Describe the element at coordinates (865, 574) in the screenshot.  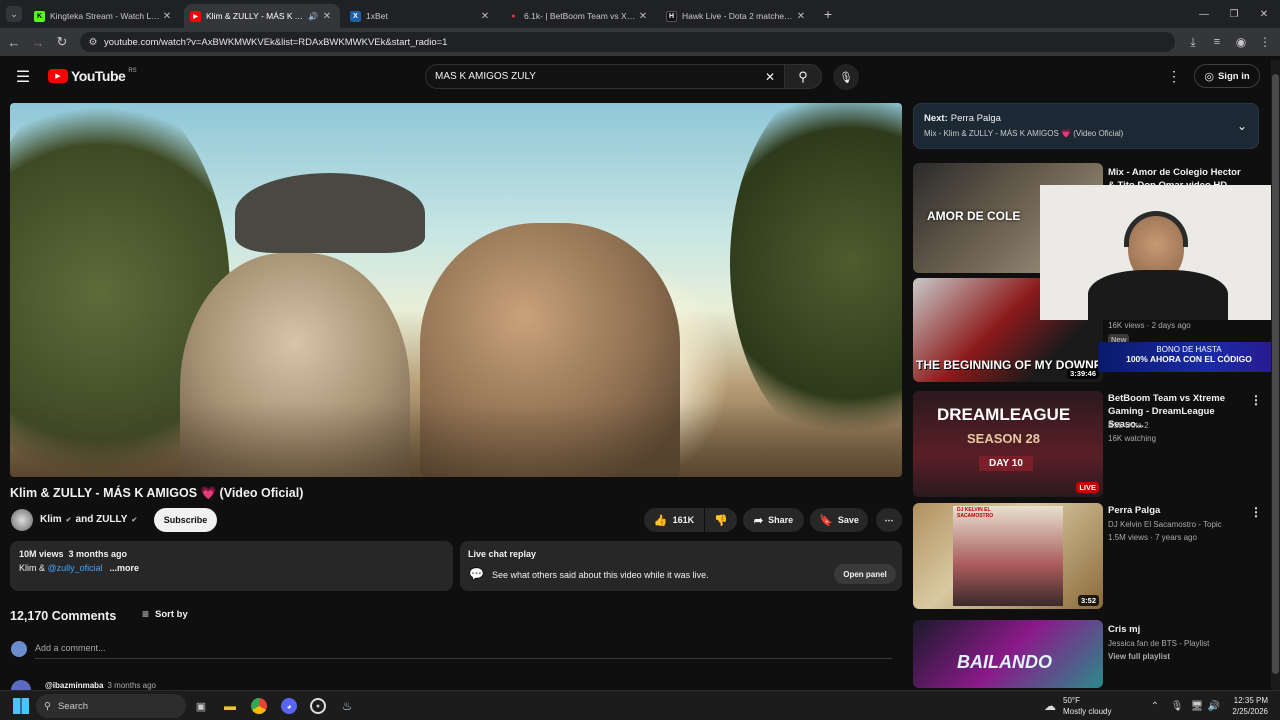
I see `open-panel-button: Open panel` at that location.